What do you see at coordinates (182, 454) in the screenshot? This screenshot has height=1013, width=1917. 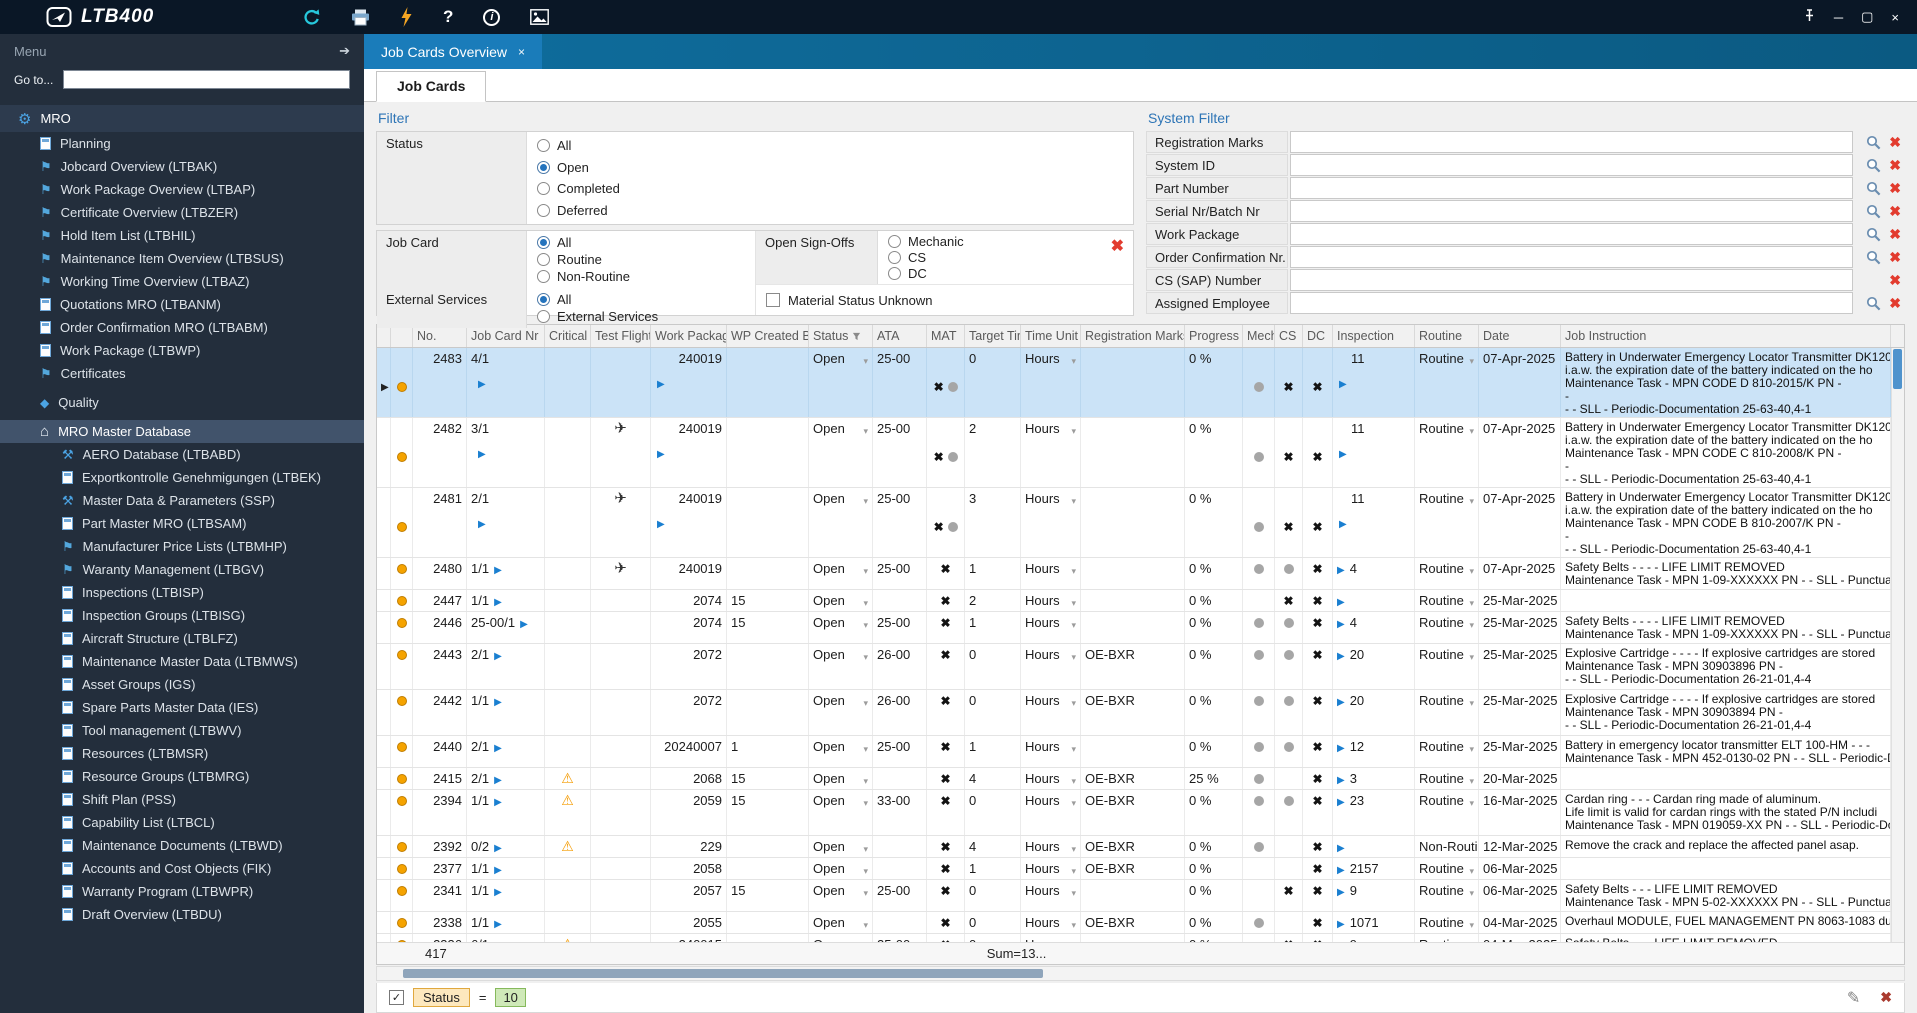 I see `sidebar-item-aero-database-ltbabd: ⚒ AERO Database (LTBABD)` at bounding box center [182, 454].